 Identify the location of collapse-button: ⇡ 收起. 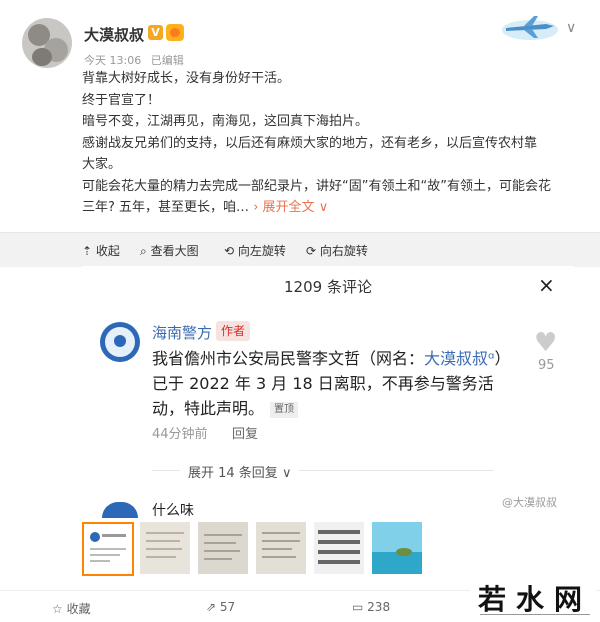
(101, 250).